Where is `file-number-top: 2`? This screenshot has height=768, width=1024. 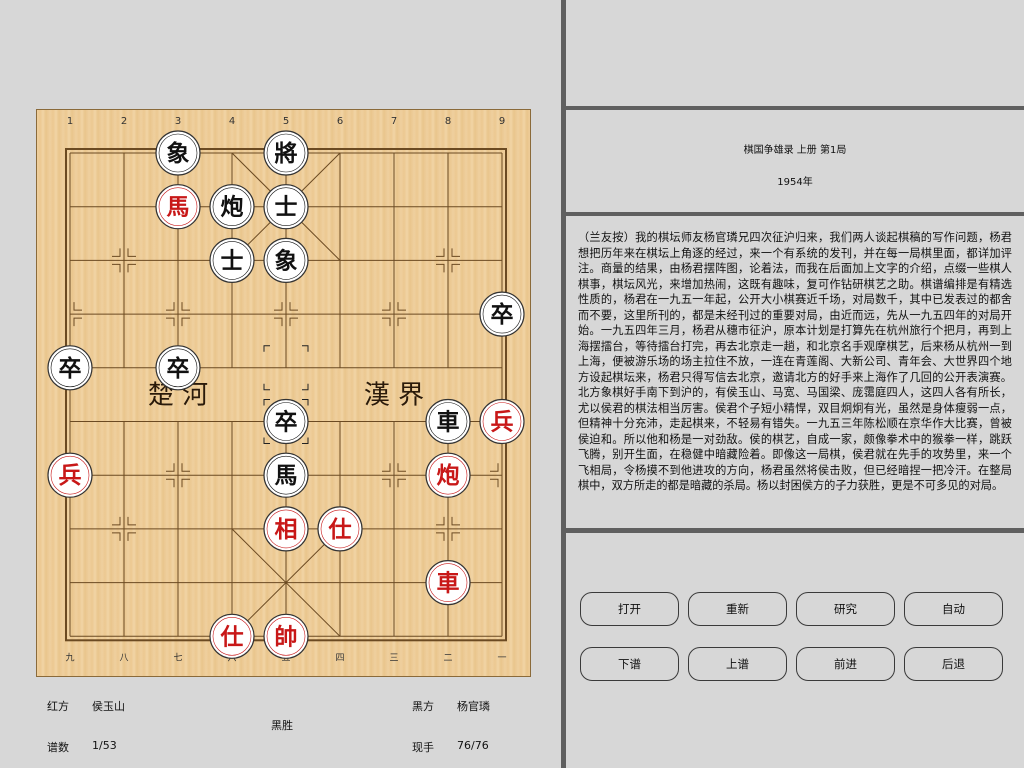
file-number-top: 2 is located at coordinates (124, 121).